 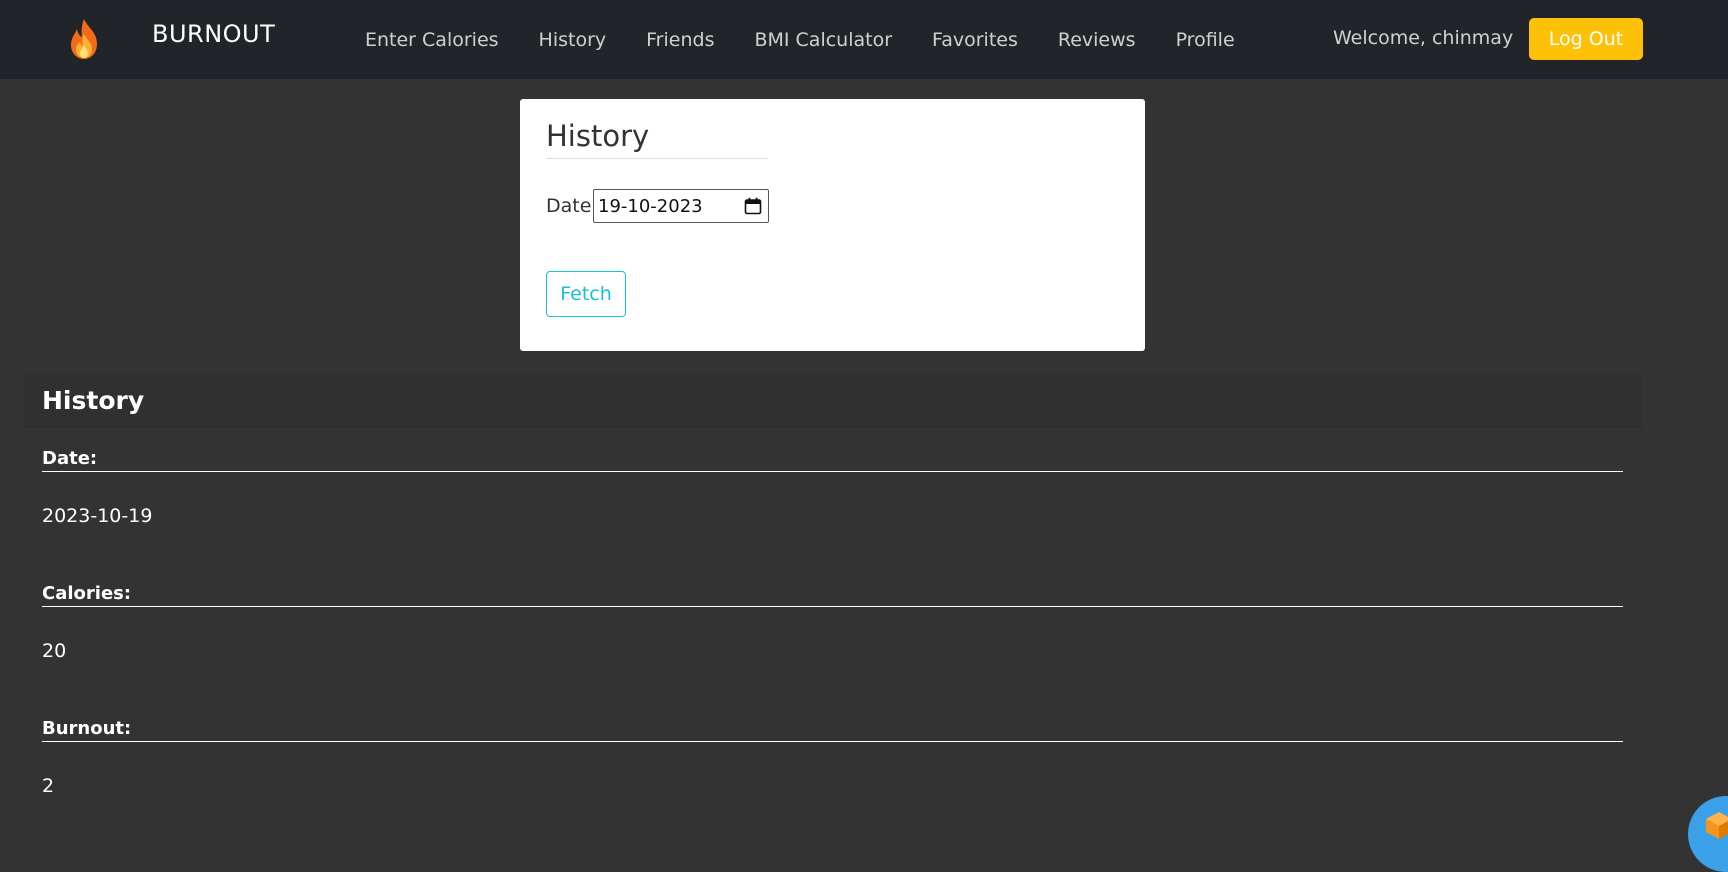 I want to click on brand-name: BURNOUT, so click(x=213, y=34).